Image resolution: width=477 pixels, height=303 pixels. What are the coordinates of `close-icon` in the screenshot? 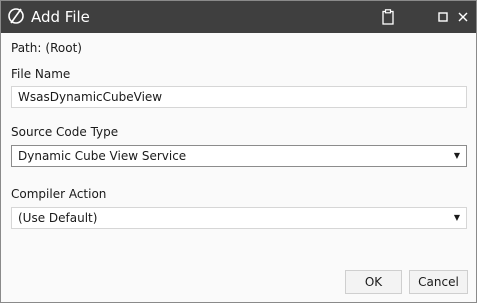 It's located at (463, 17).